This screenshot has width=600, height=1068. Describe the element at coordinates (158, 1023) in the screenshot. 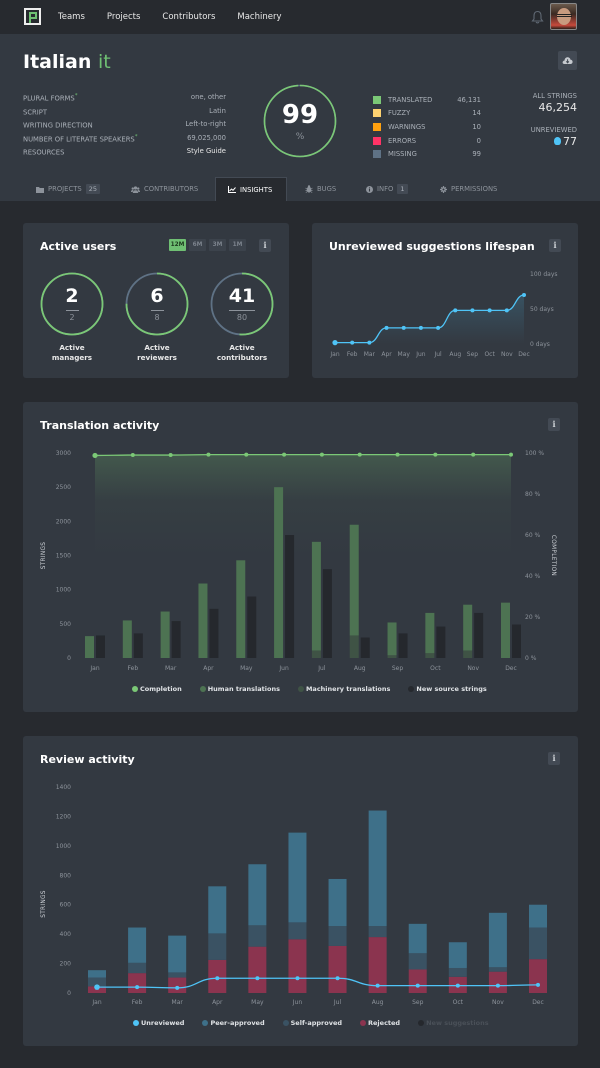

I see `legend-item: Unreviewed` at that location.